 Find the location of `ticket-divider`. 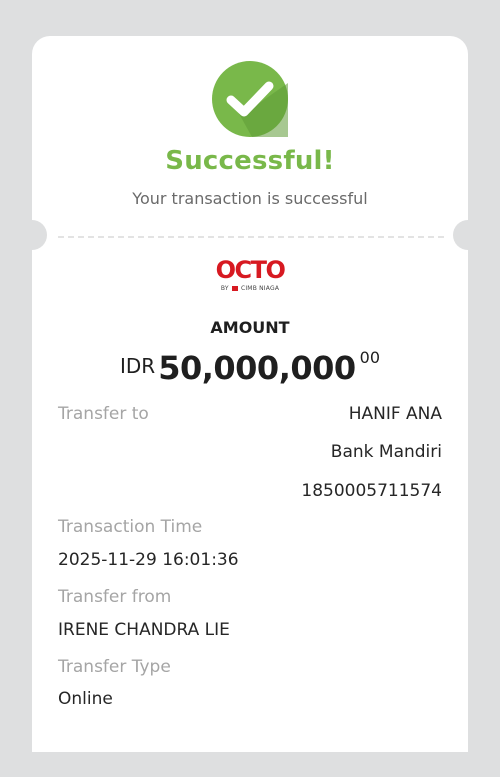

ticket-divider is located at coordinates (251, 237).